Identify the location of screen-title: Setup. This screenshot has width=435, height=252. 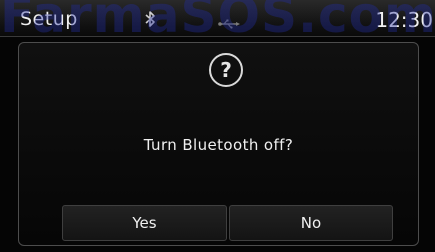
(49, 19).